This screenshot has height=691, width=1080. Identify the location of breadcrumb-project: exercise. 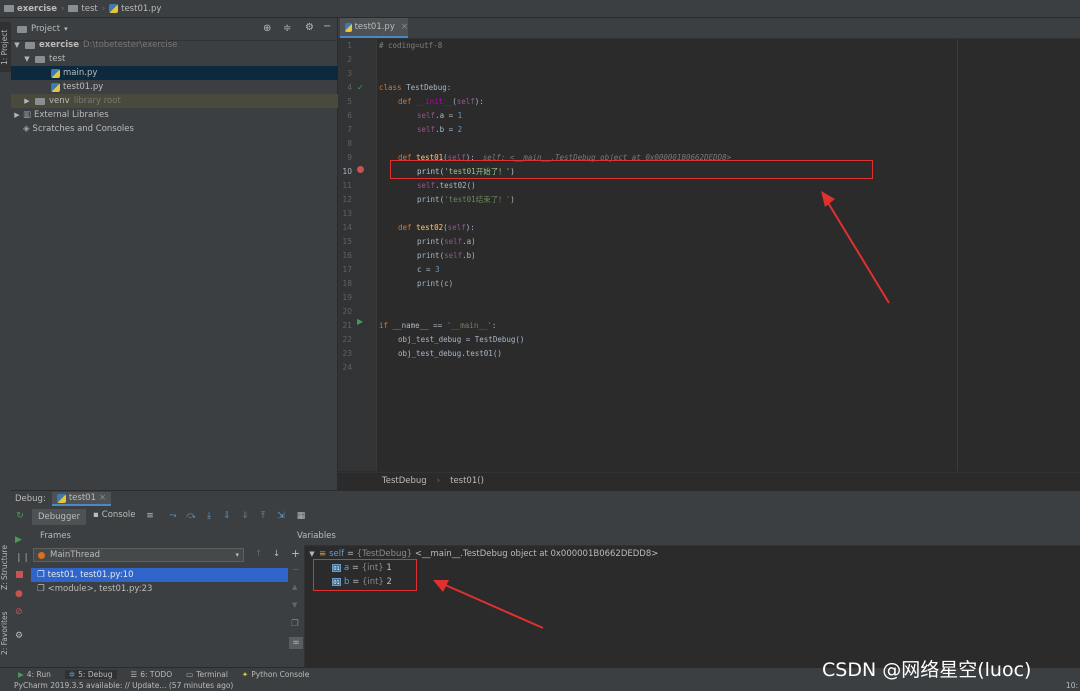
(30, 9).